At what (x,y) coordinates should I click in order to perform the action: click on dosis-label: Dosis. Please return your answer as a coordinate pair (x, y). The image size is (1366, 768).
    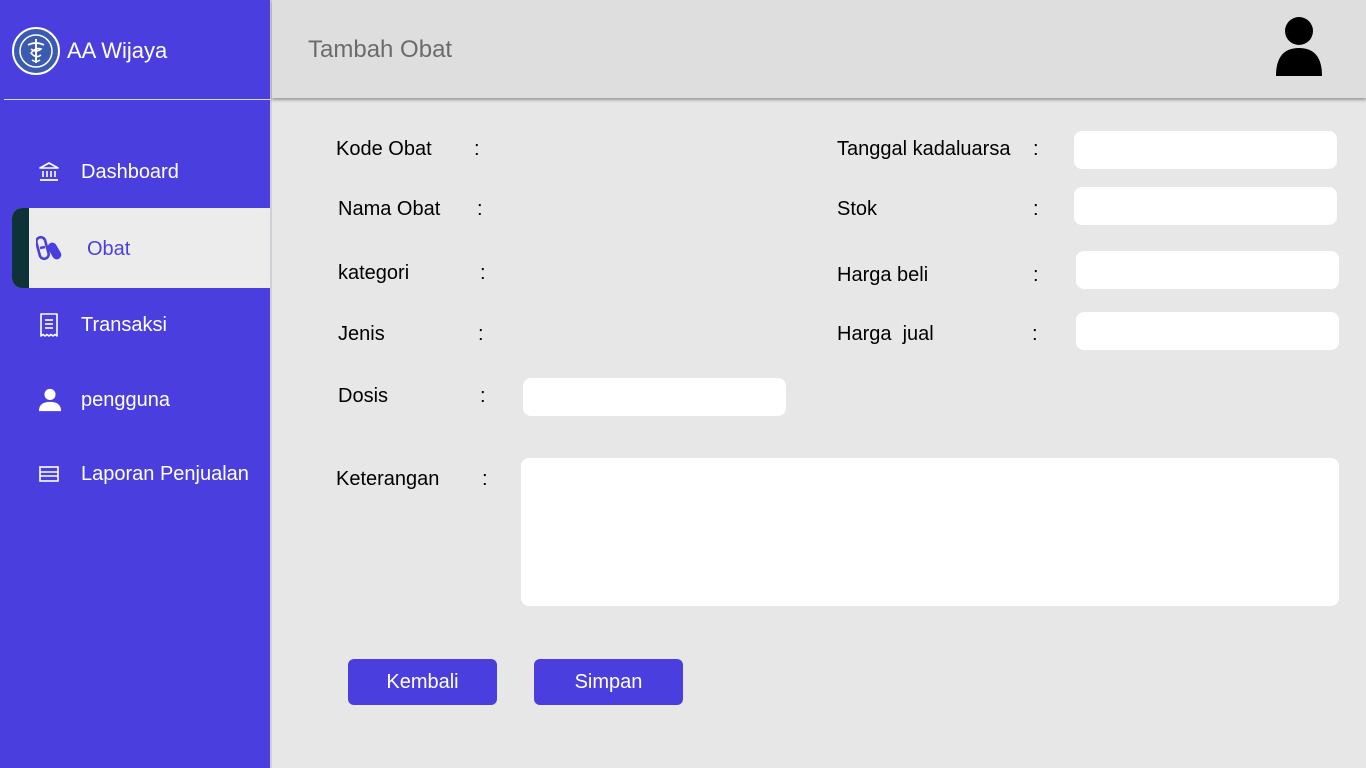
    Looking at the image, I should click on (363, 396).